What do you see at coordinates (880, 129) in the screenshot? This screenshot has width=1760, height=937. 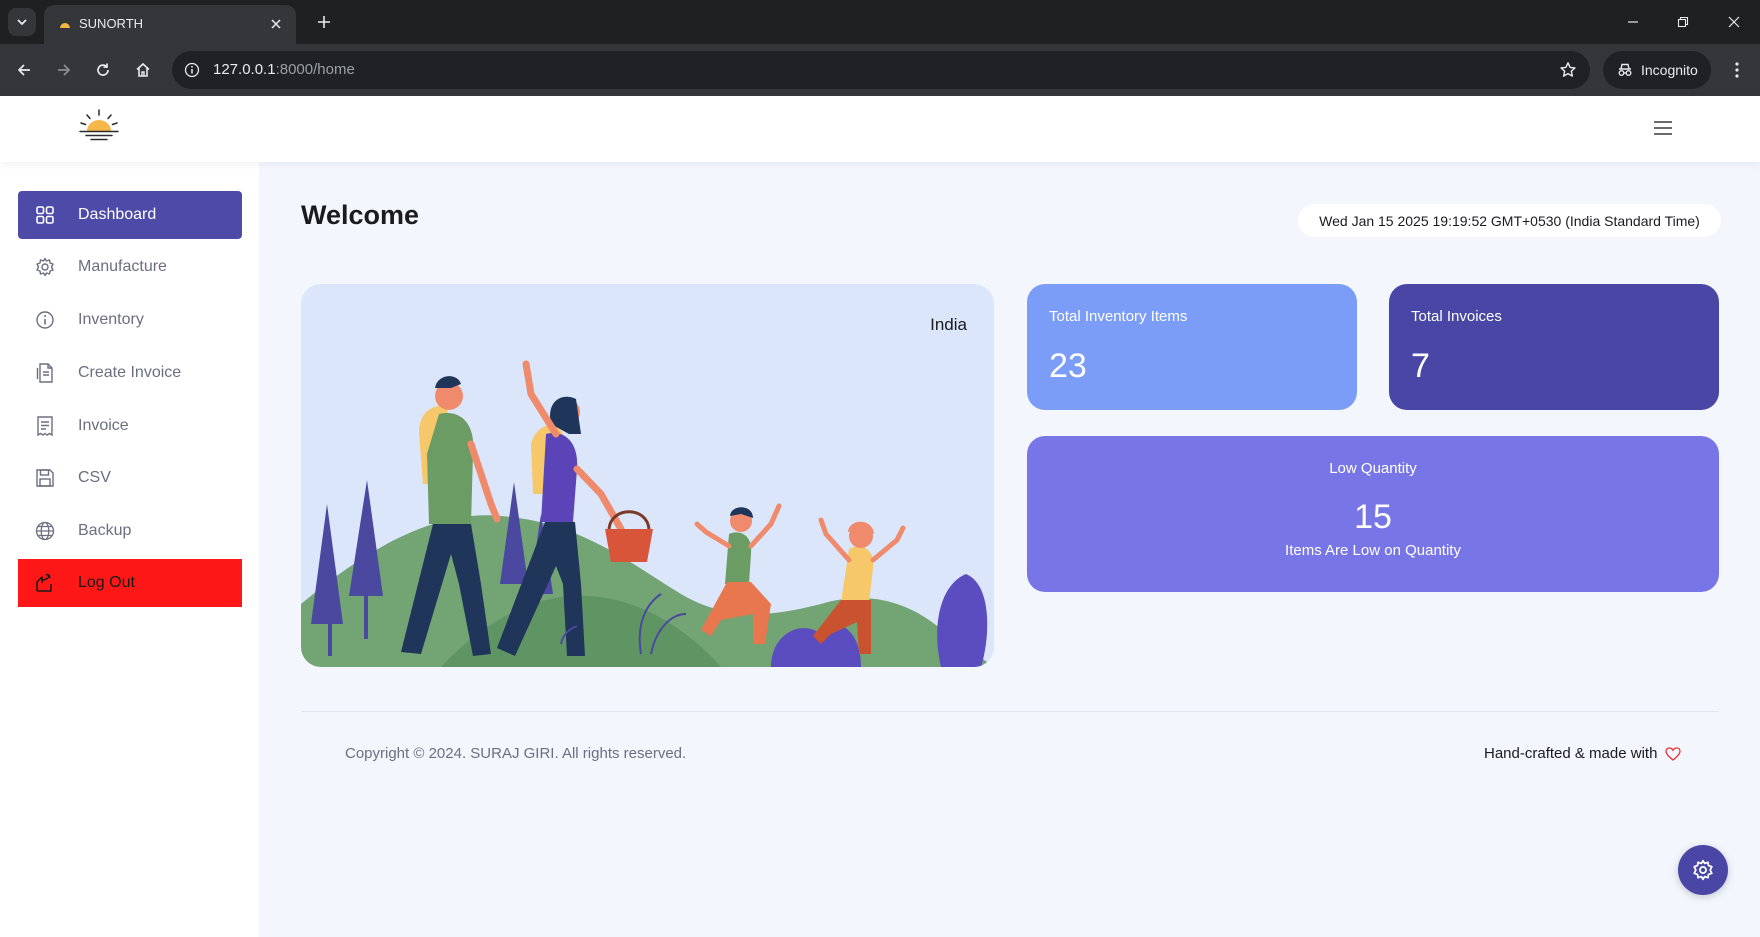 I see `app-header` at bounding box center [880, 129].